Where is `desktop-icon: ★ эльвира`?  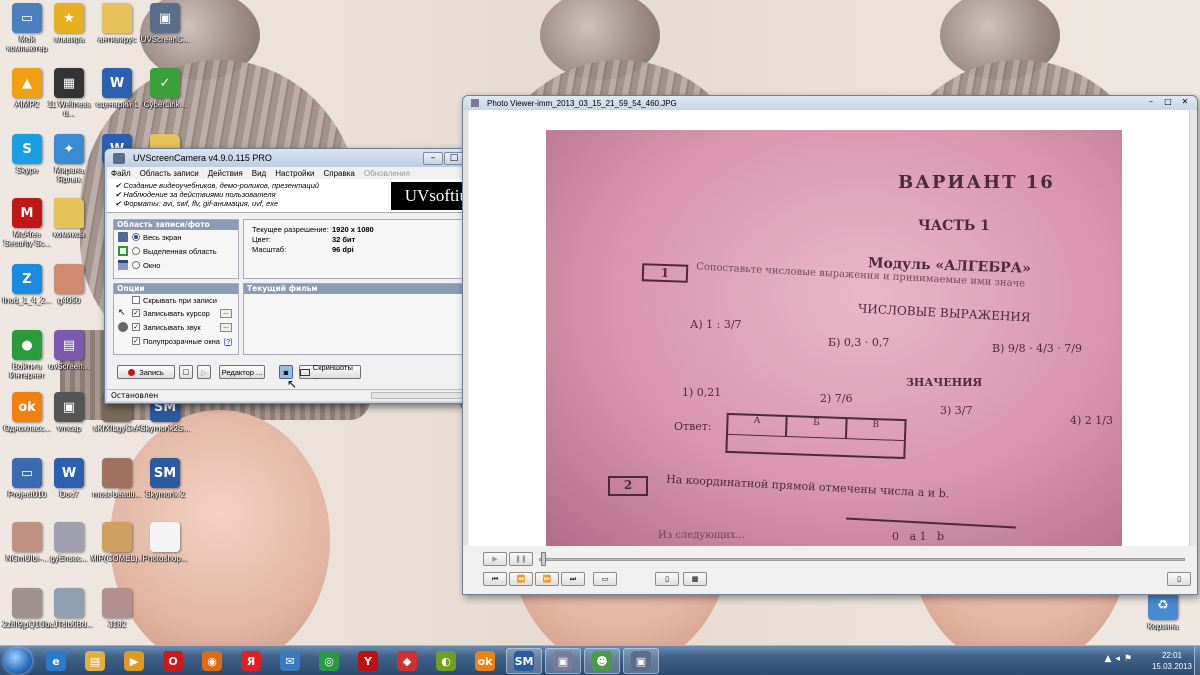
desktop-icon: ★ эльвира is located at coordinates (69, 28).